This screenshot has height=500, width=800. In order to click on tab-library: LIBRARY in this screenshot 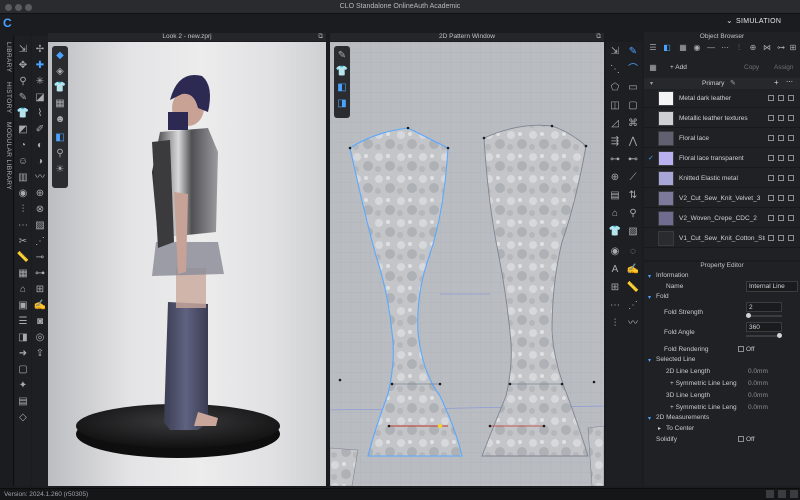, I will do `click(7, 57)`.